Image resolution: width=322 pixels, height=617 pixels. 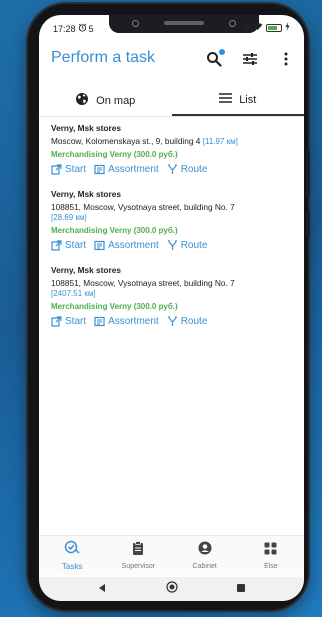 I want to click on charging-icon, so click(x=287, y=27).